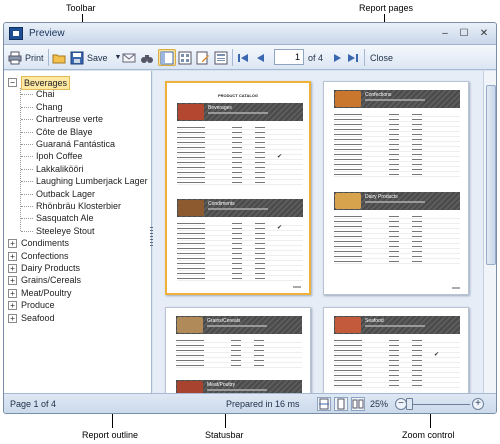  Describe the element at coordinates (78, 293) in the screenshot. I see `tree-node-collapsed: + Meat/Poultry` at that location.